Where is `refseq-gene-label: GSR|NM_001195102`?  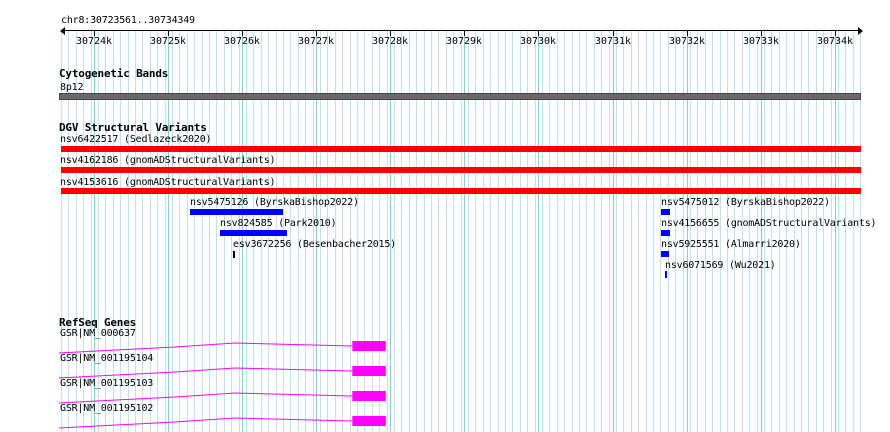
refseq-gene-label: GSR|NM_001195102 is located at coordinates (106, 408).